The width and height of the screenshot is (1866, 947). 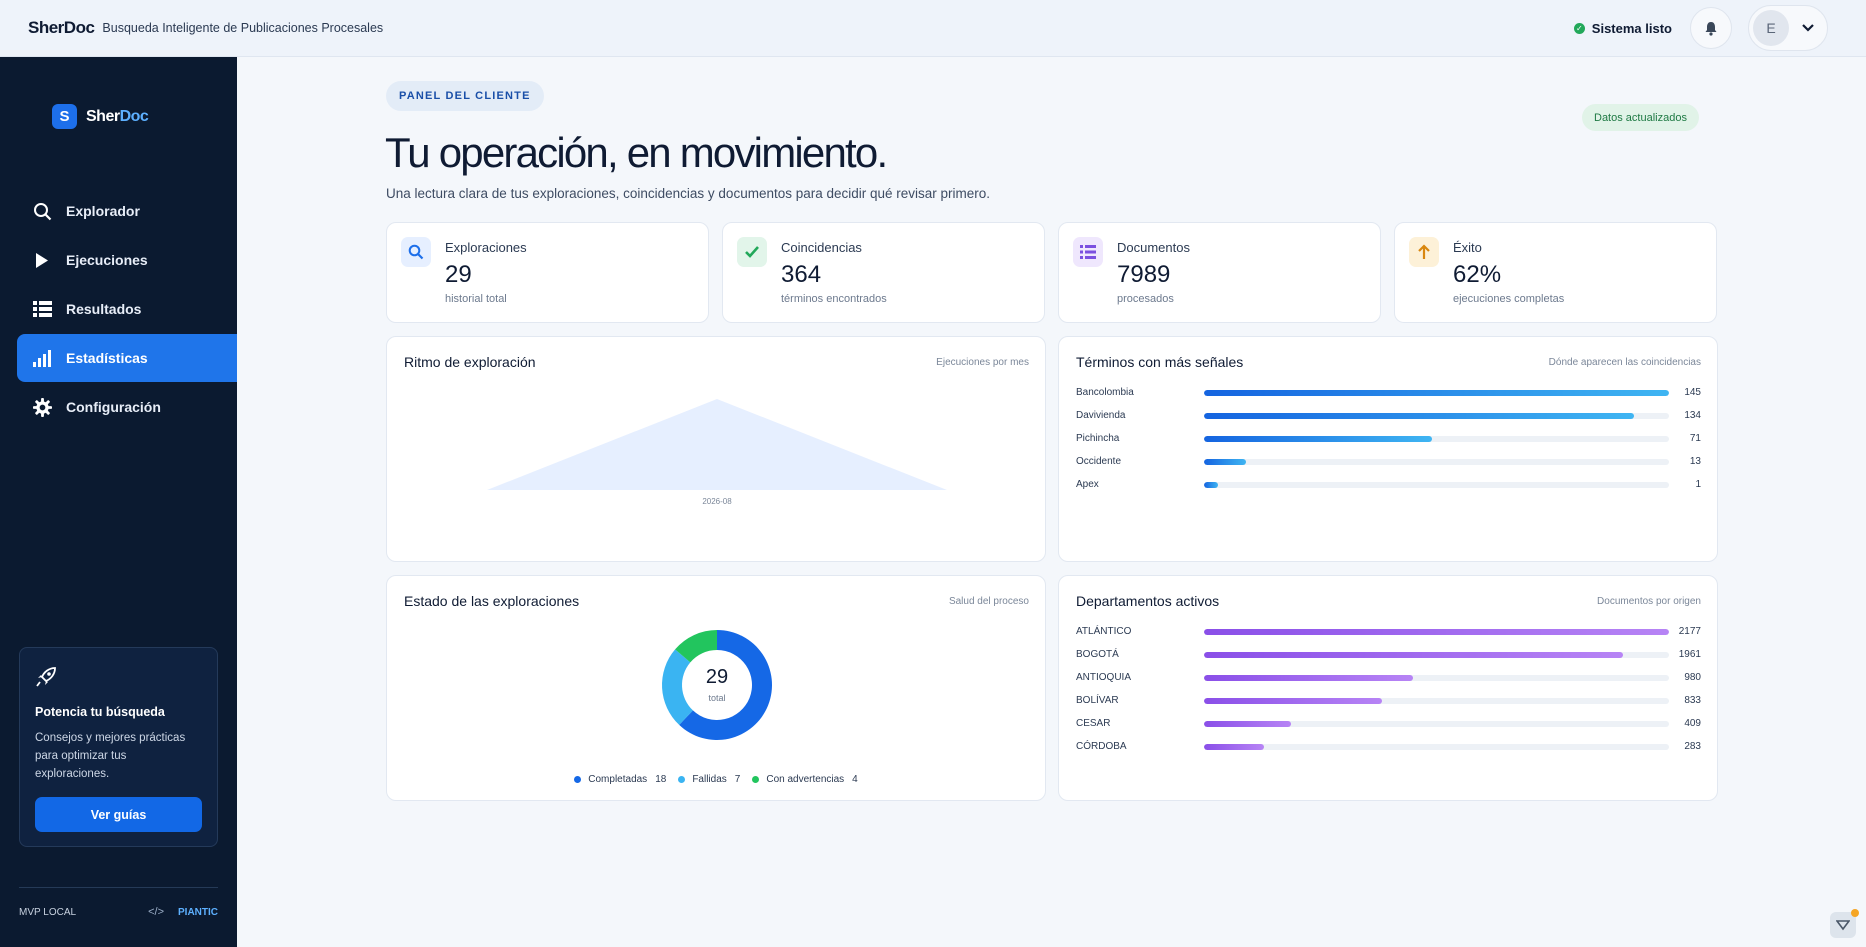 I want to click on bar-value: 1961, so click(x=1689, y=654).